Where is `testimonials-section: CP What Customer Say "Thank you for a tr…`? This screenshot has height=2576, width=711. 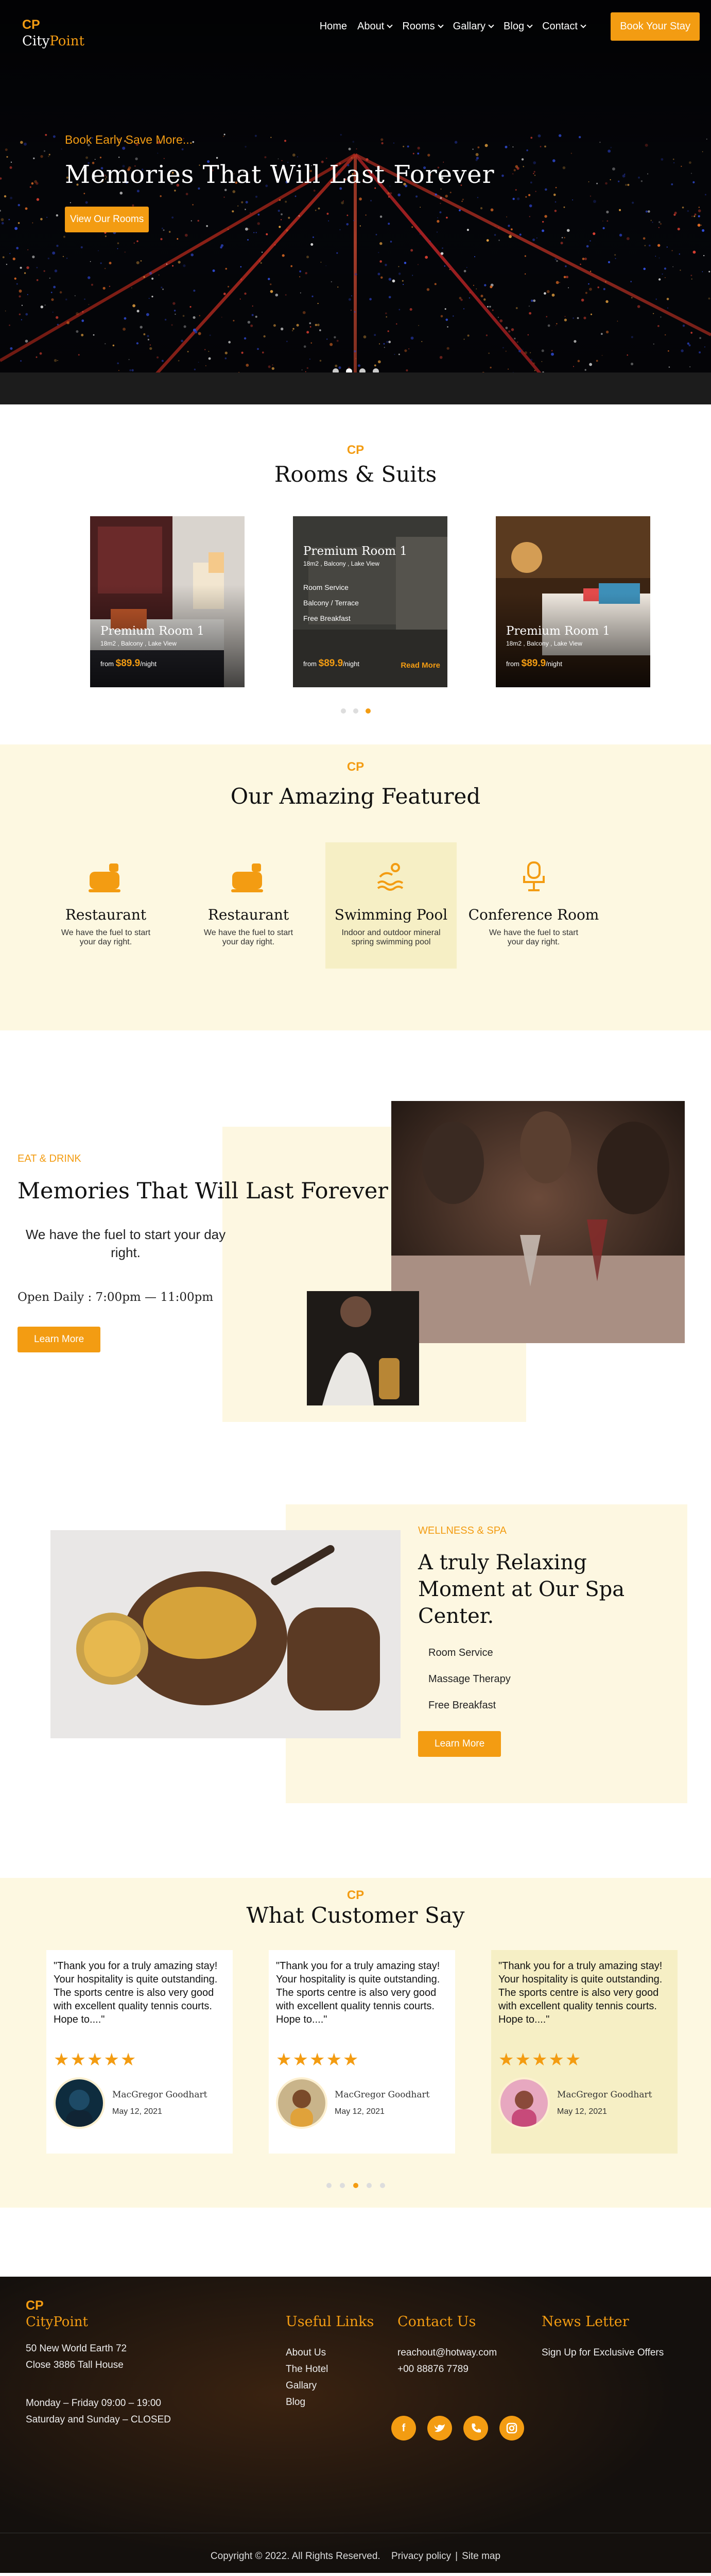
testimonials-section: CP What Customer Say "Thank you for a tr… is located at coordinates (355, 2043).